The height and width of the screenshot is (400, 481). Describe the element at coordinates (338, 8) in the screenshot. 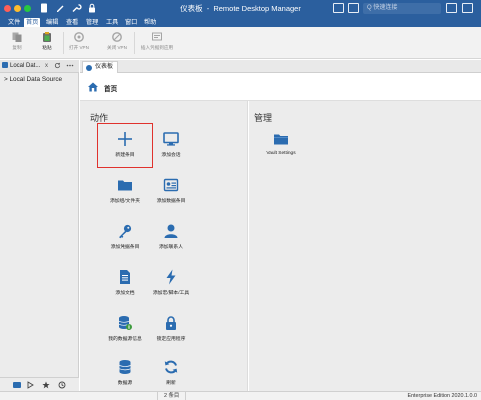

I see `layout-panels-icon` at that location.